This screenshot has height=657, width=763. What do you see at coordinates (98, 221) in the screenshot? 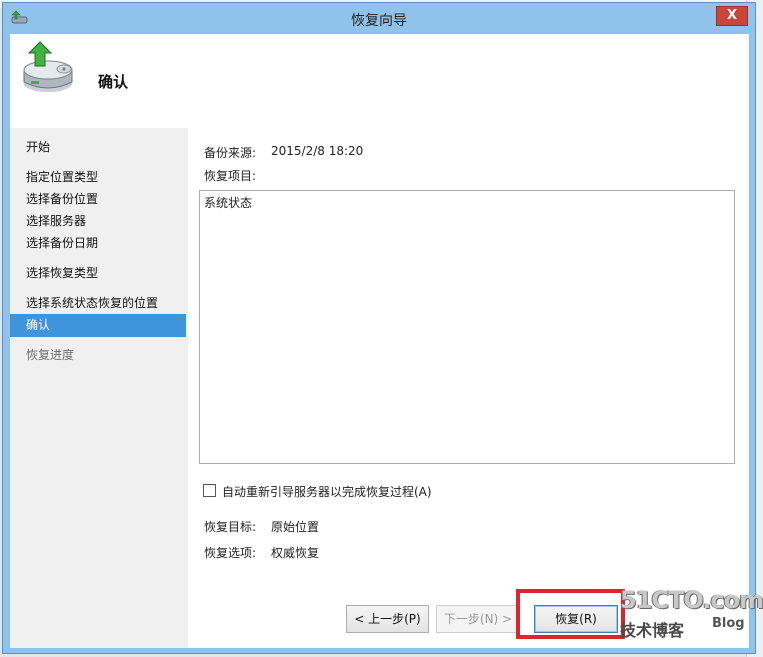
I see `sidebar-item-server: 选择服务器` at bounding box center [98, 221].